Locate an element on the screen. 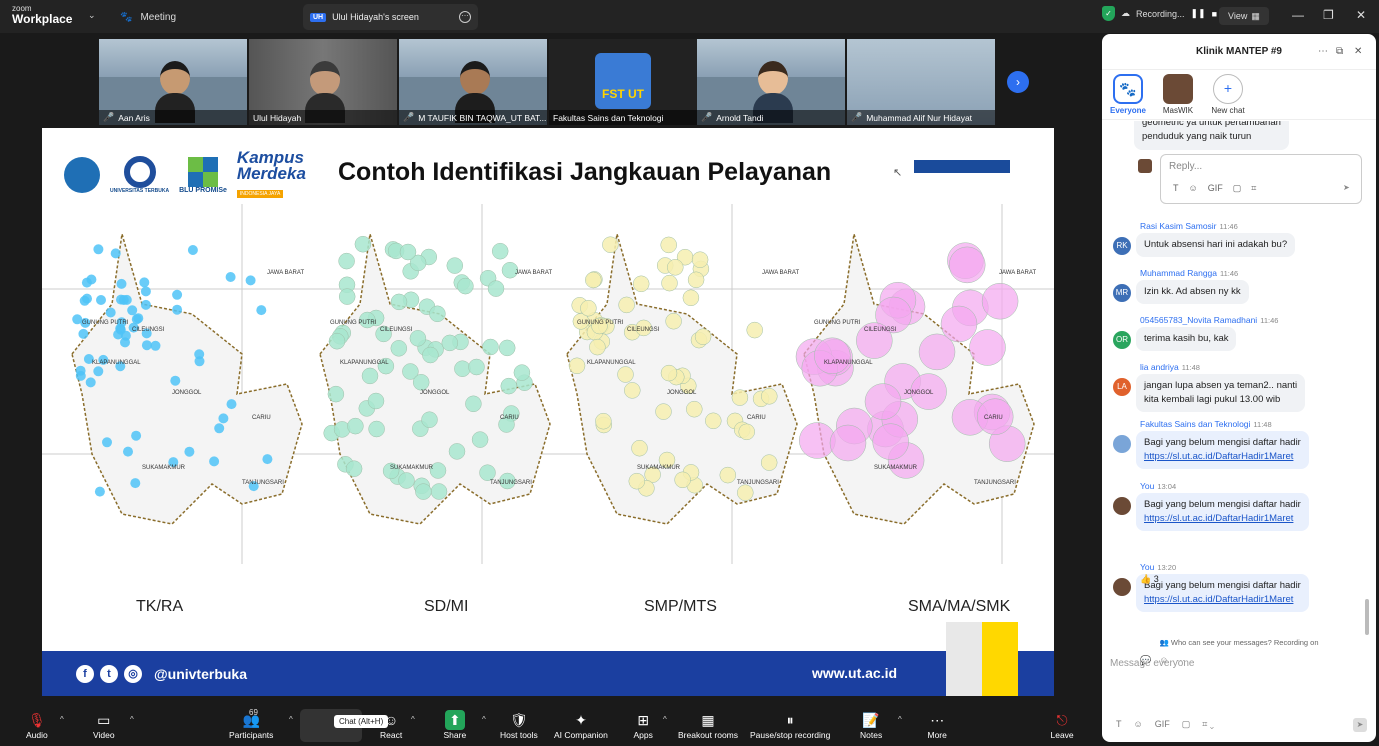 This screenshot has width=1379, height=746. tab-everyone: 🐾 Everyone is located at coordinates (1128, 94).